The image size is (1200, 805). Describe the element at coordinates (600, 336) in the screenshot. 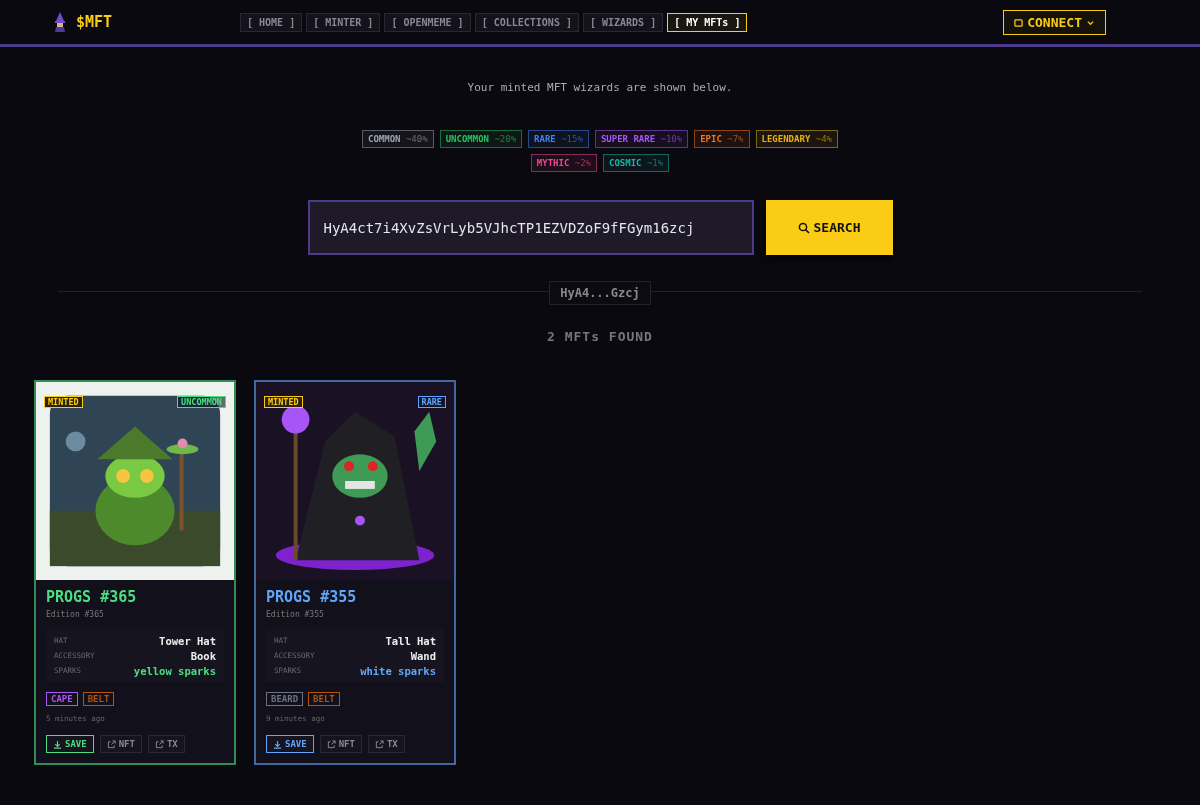

I see `results-count: 2 MFTs FOUND` at that location.